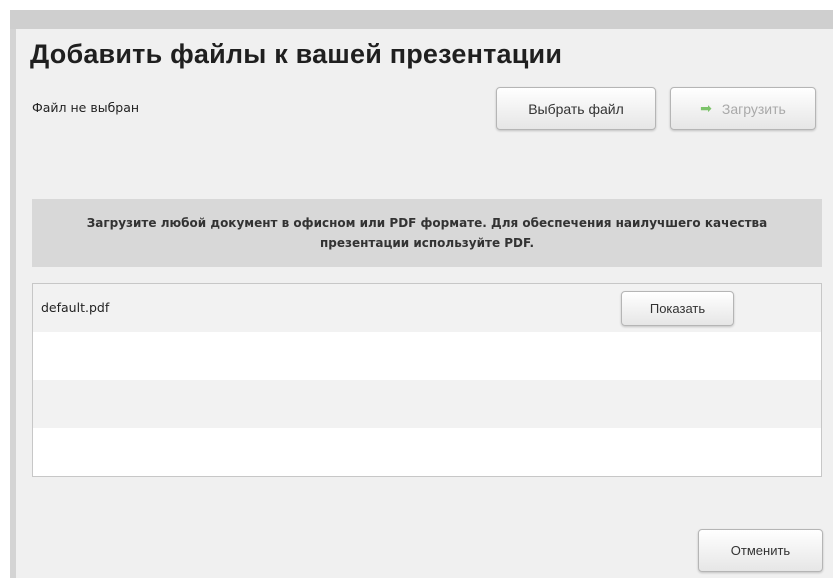  I want to click on file-status-label: Файл не выбран, so click(86, 107).